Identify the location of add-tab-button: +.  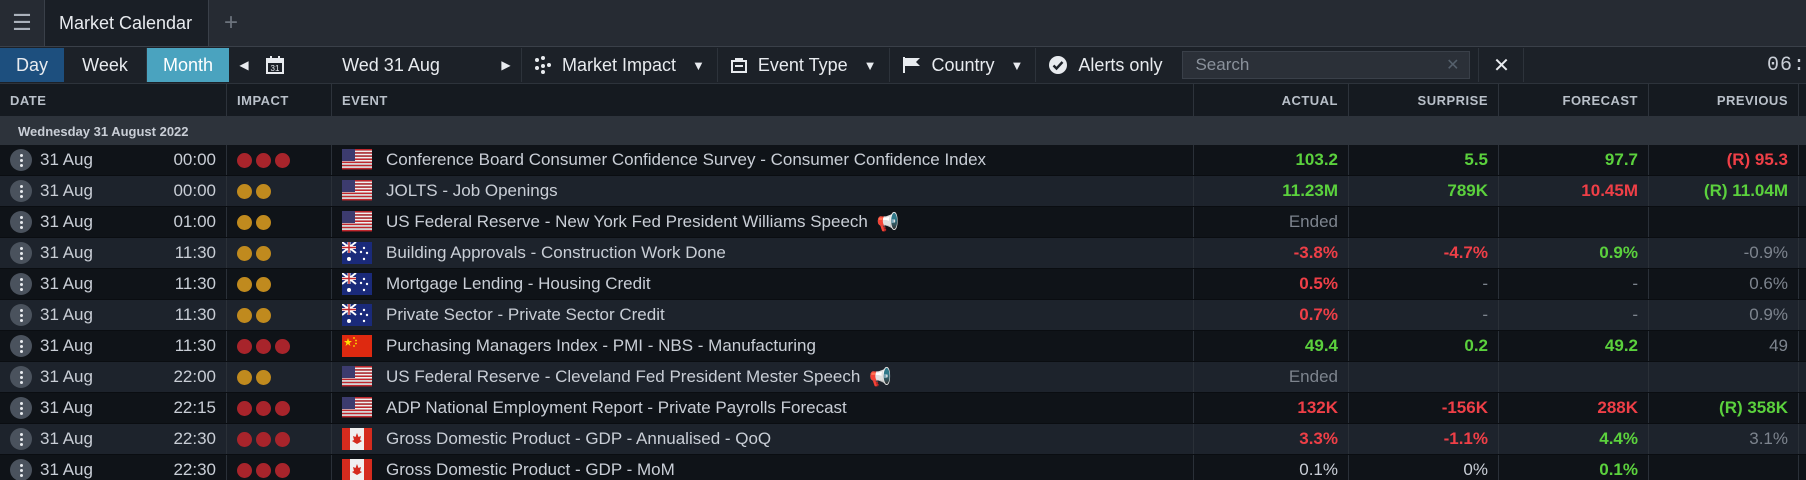
(231, 23).